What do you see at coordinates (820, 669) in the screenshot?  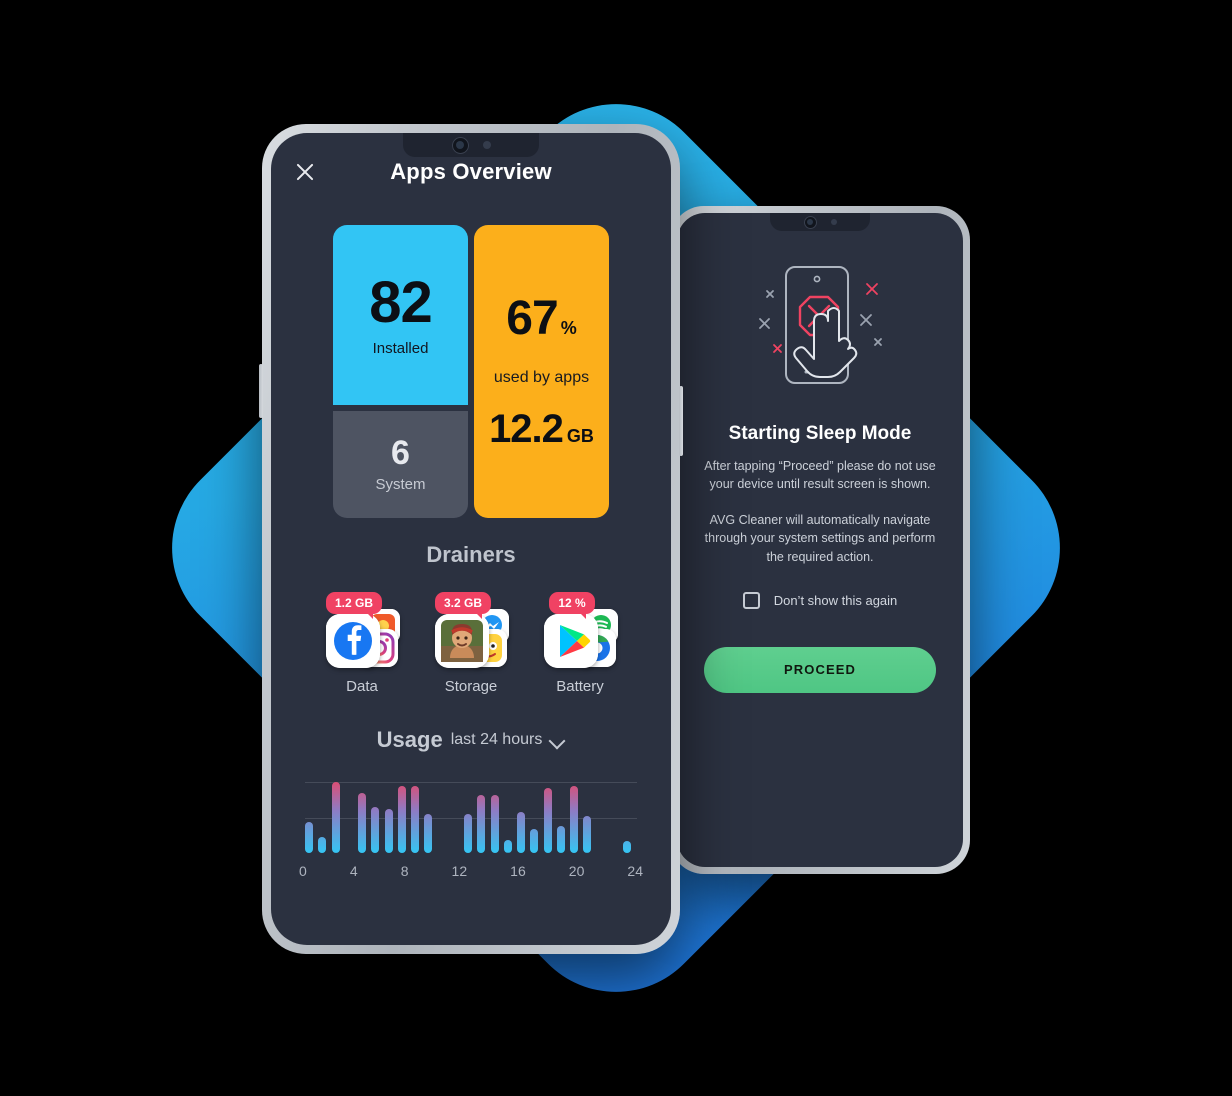 I see `proceed-button: PROCEED` at bounding box center [820, 669].